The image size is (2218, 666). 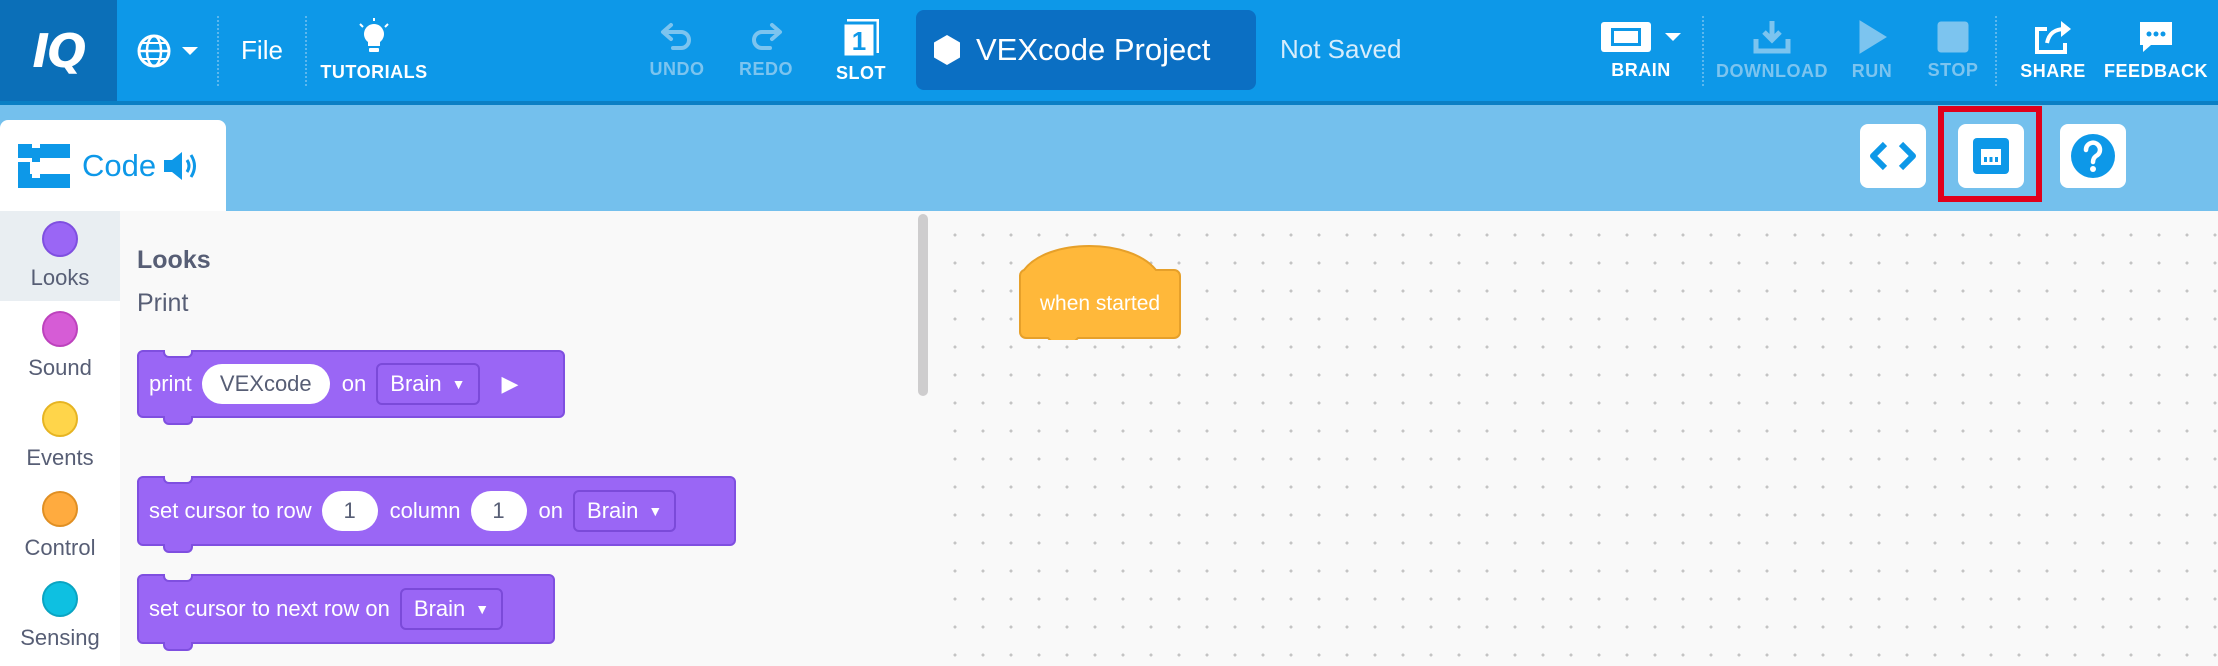 I want to click on redo-button: REDO, so click(x=766, y=50).